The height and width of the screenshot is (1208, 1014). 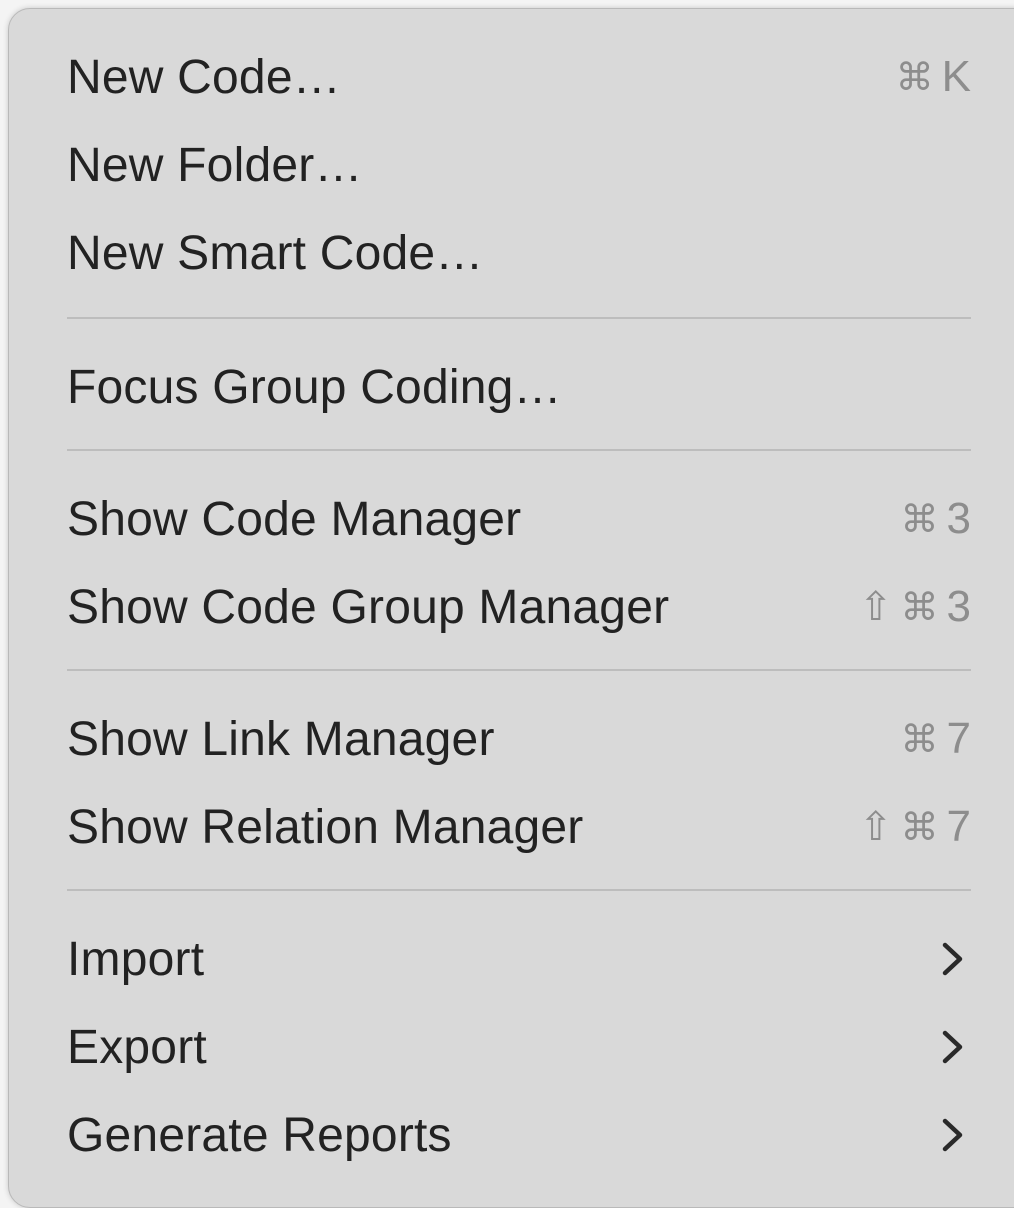 I want to click on menu-item-label: Show Relation Manager, so click(x=325, y=827).